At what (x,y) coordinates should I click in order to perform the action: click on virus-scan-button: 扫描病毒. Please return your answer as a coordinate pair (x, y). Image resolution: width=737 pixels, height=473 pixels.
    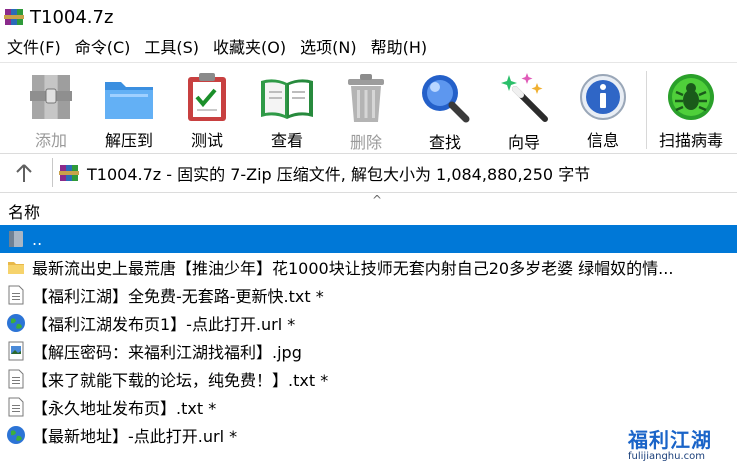
    Looking at the image, I should click on (691, 109).